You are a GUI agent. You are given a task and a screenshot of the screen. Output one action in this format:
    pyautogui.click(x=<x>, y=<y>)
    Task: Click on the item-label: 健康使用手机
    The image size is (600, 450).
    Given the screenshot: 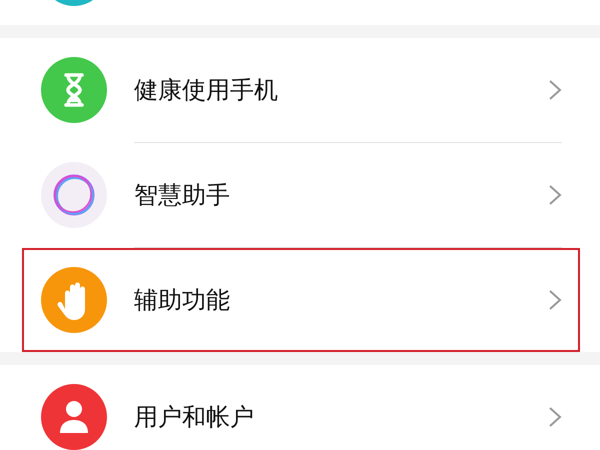 What is the action you would take?
    pyautogui.click(x=206, y=90)
    